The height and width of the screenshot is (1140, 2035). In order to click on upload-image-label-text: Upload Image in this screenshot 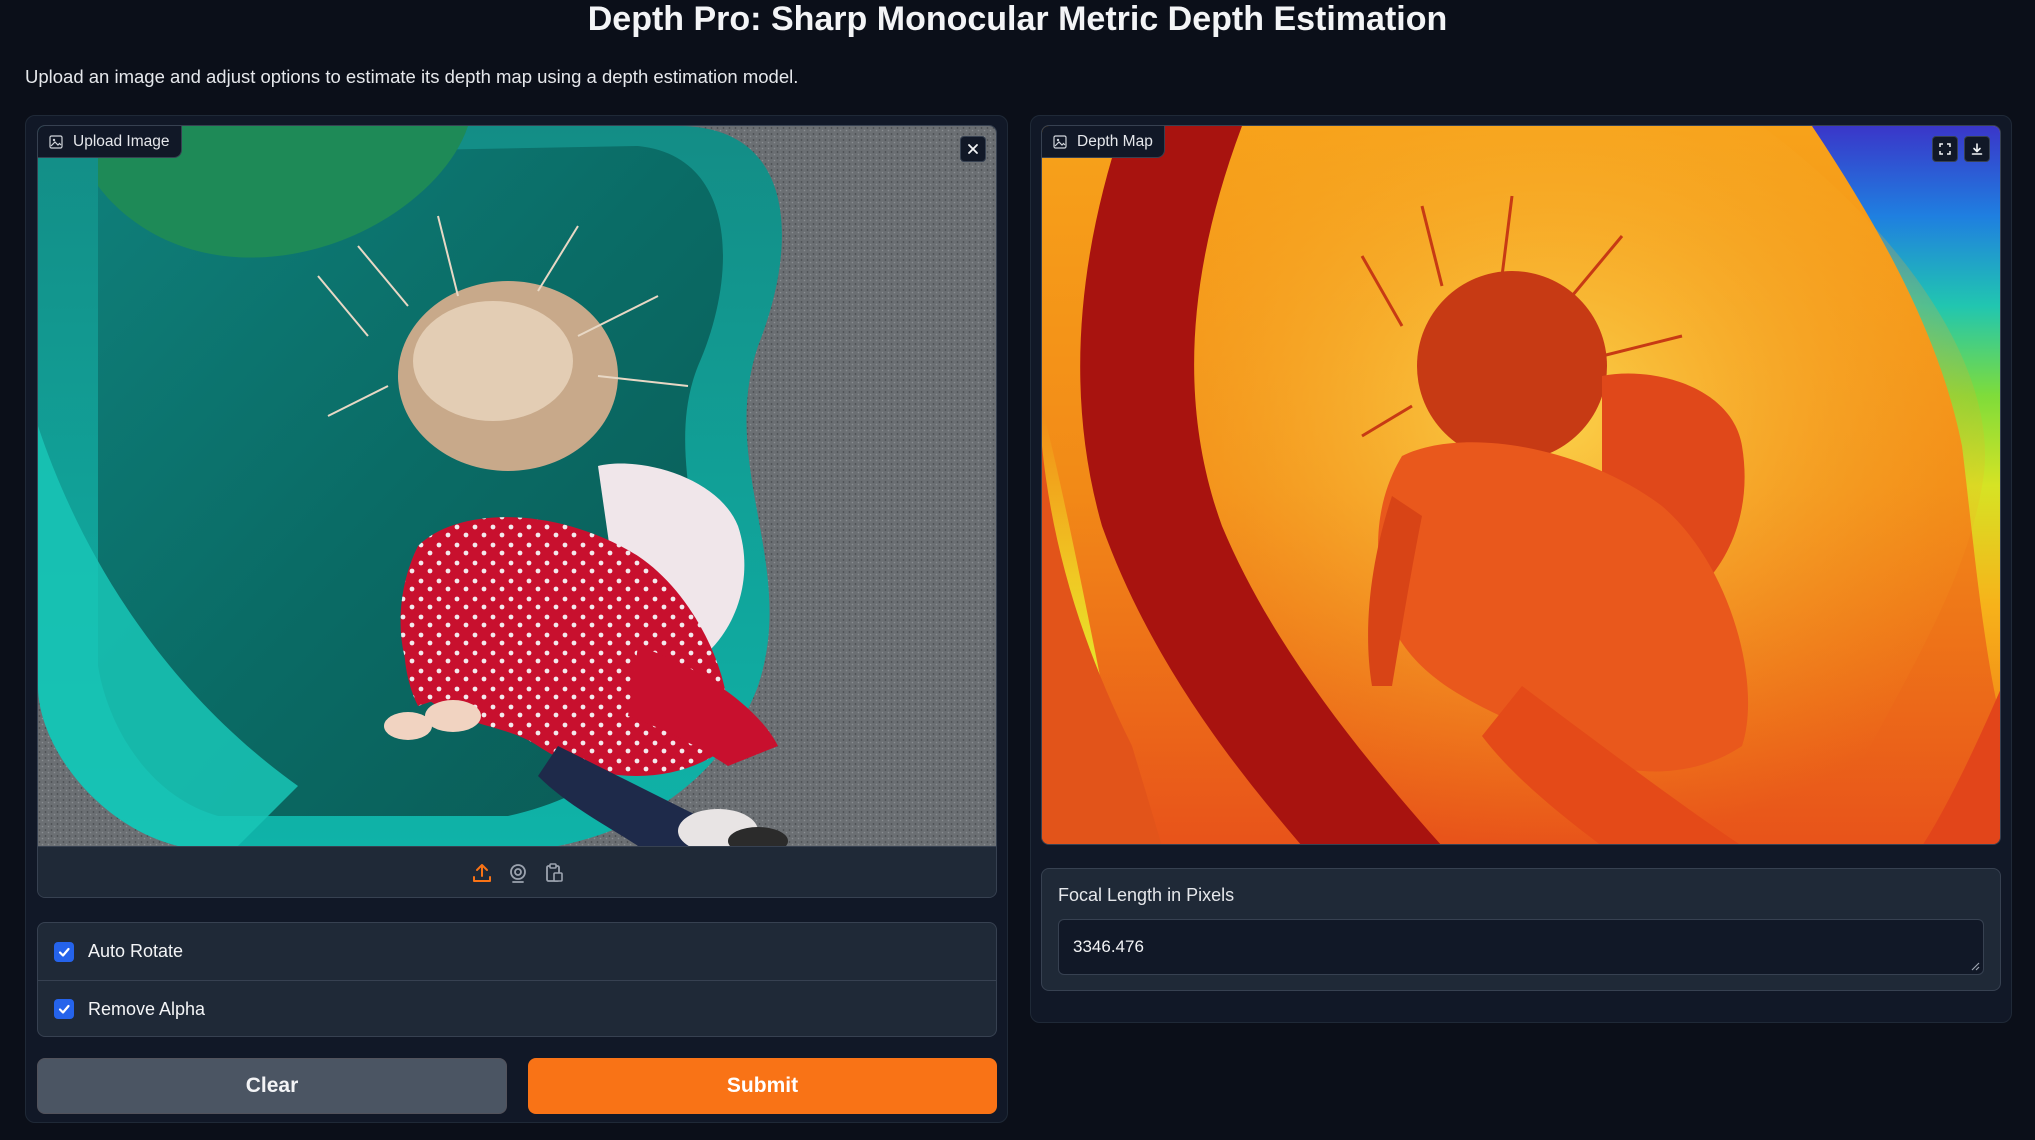, I will do `click(121, 141)`.